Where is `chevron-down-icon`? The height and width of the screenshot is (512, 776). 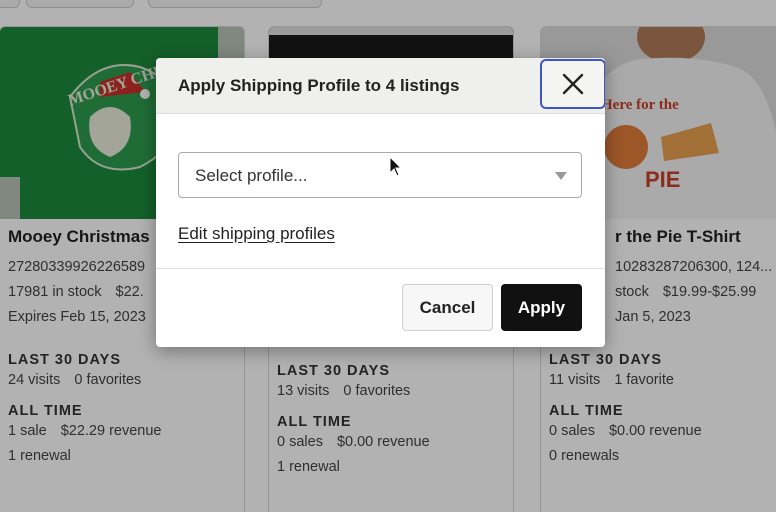
chevron-down-icon is located at coordinates (561, 176).